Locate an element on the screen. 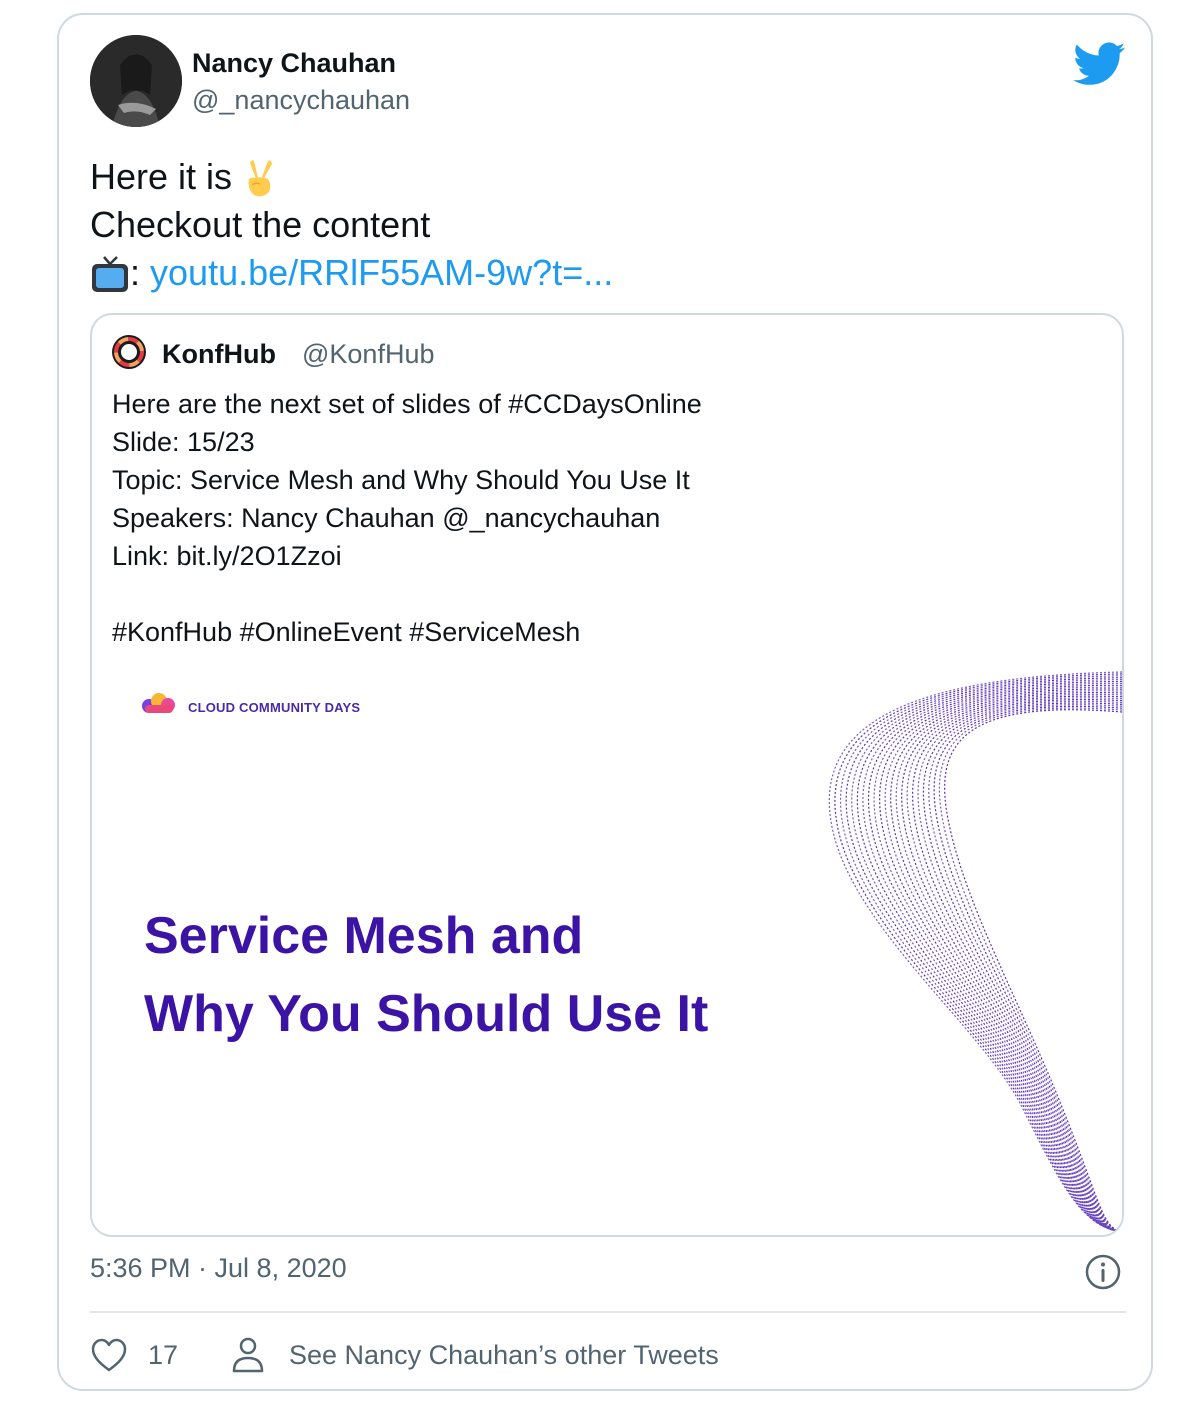 The width and height of the screenshot is (1196, 1418). victory-hand-emoji-icon is located at coordinates (260, 178).